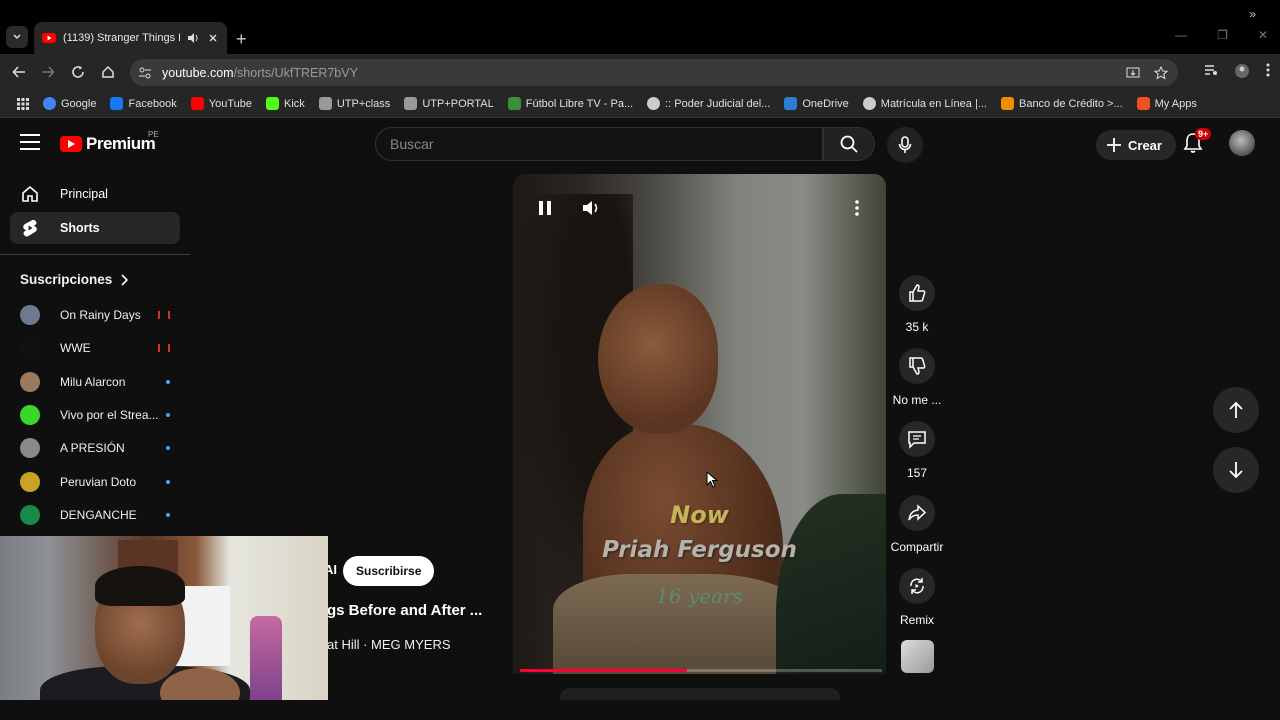 The height and width of the screenshot is (720, 1280). Describe the element at coordinates (389, 644) in the screenshot. I see `video-sound-link: at Hill · MEG MYERS` at that location.